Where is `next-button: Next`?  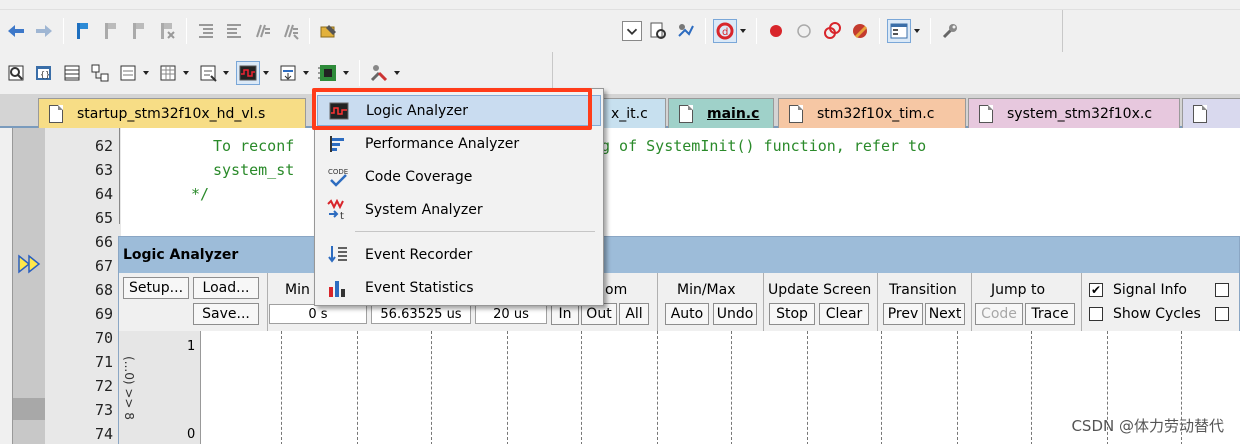
next-button: Next is located at coordinates (945, 314).